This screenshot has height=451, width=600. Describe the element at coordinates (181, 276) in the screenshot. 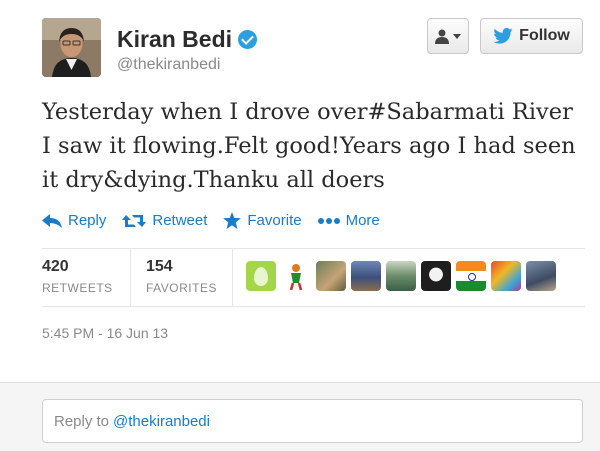

I see `favorites-stat: 154 FAVORITES` at that location.